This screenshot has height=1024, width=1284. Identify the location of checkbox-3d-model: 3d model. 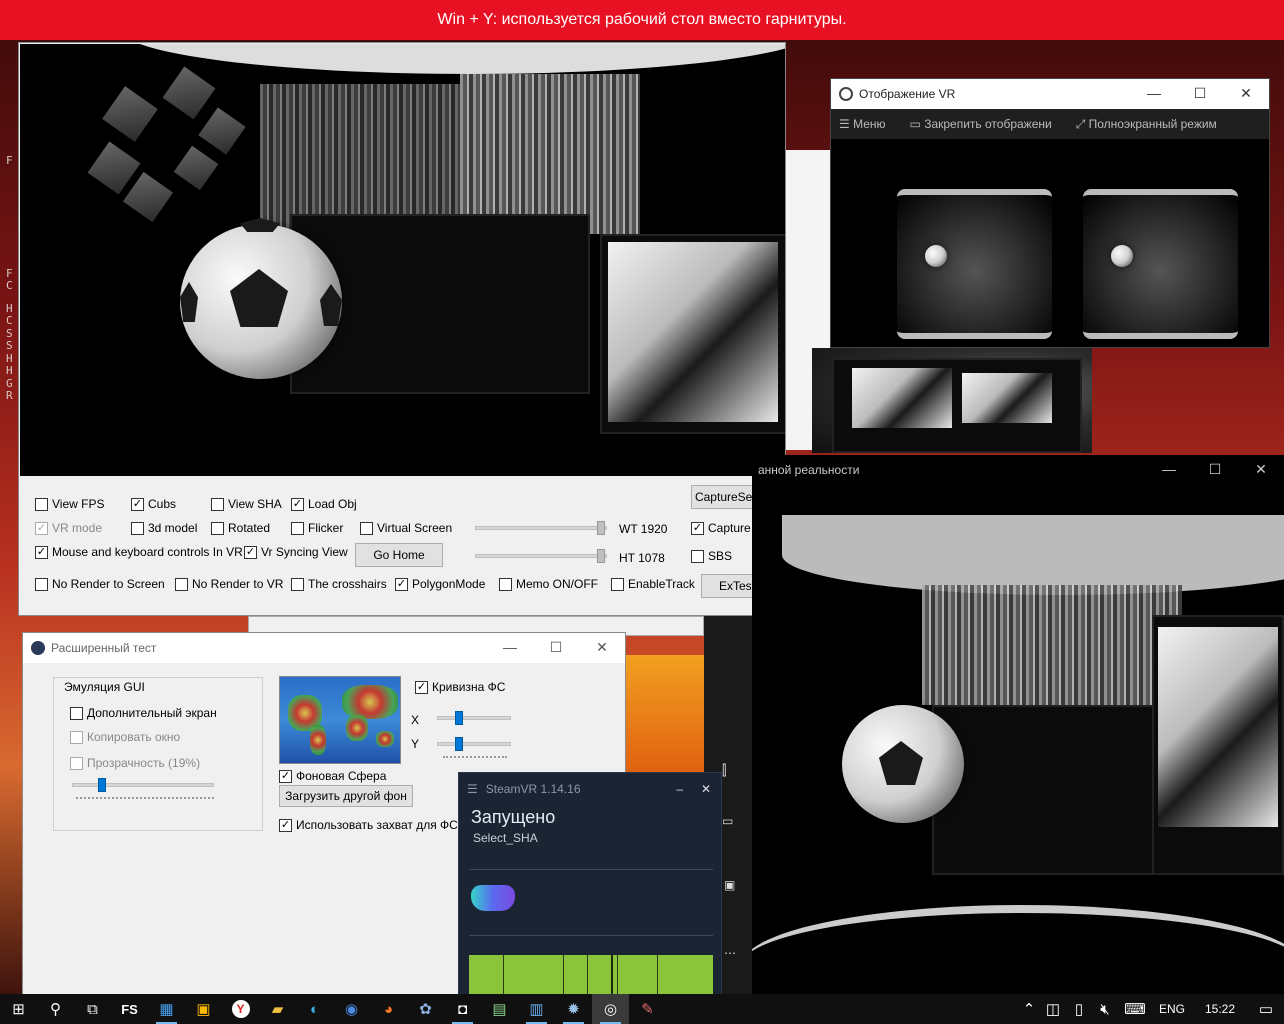
(164, 528).